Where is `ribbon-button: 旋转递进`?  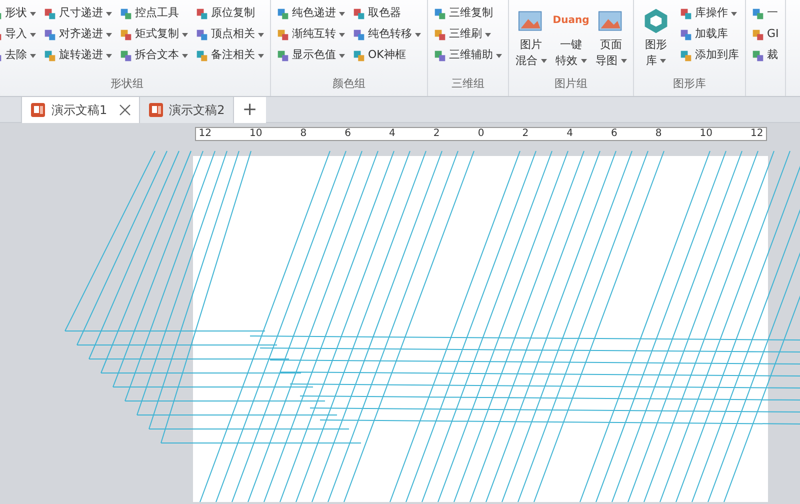
ribbon-button: 旋转递进 is located at coordinates (78, 55).